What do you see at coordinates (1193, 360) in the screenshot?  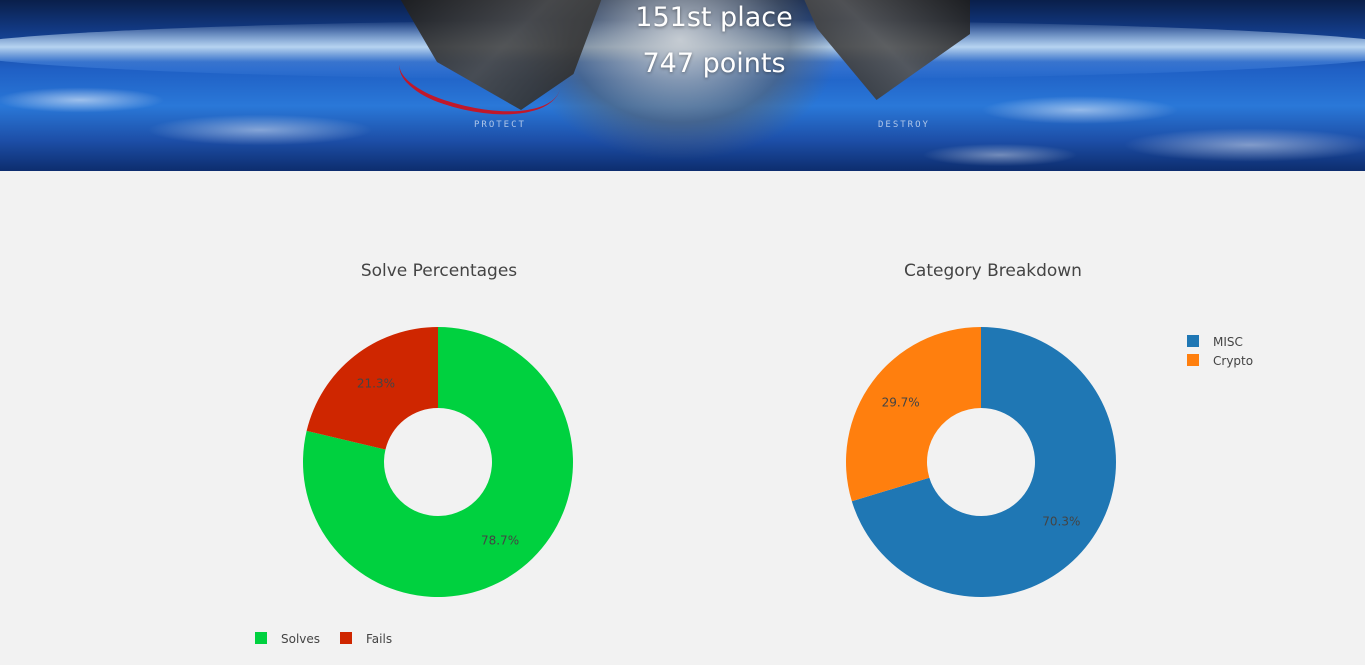 I see `category-legend-swatch-crypto` at bounding box center [1193, 360].